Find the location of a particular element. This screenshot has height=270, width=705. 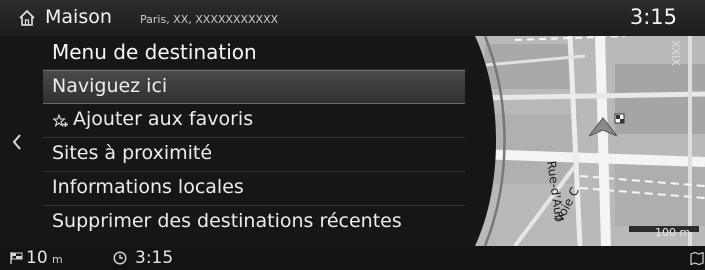

menu-item-label: Informations locales is located at coordinates (148, 187).